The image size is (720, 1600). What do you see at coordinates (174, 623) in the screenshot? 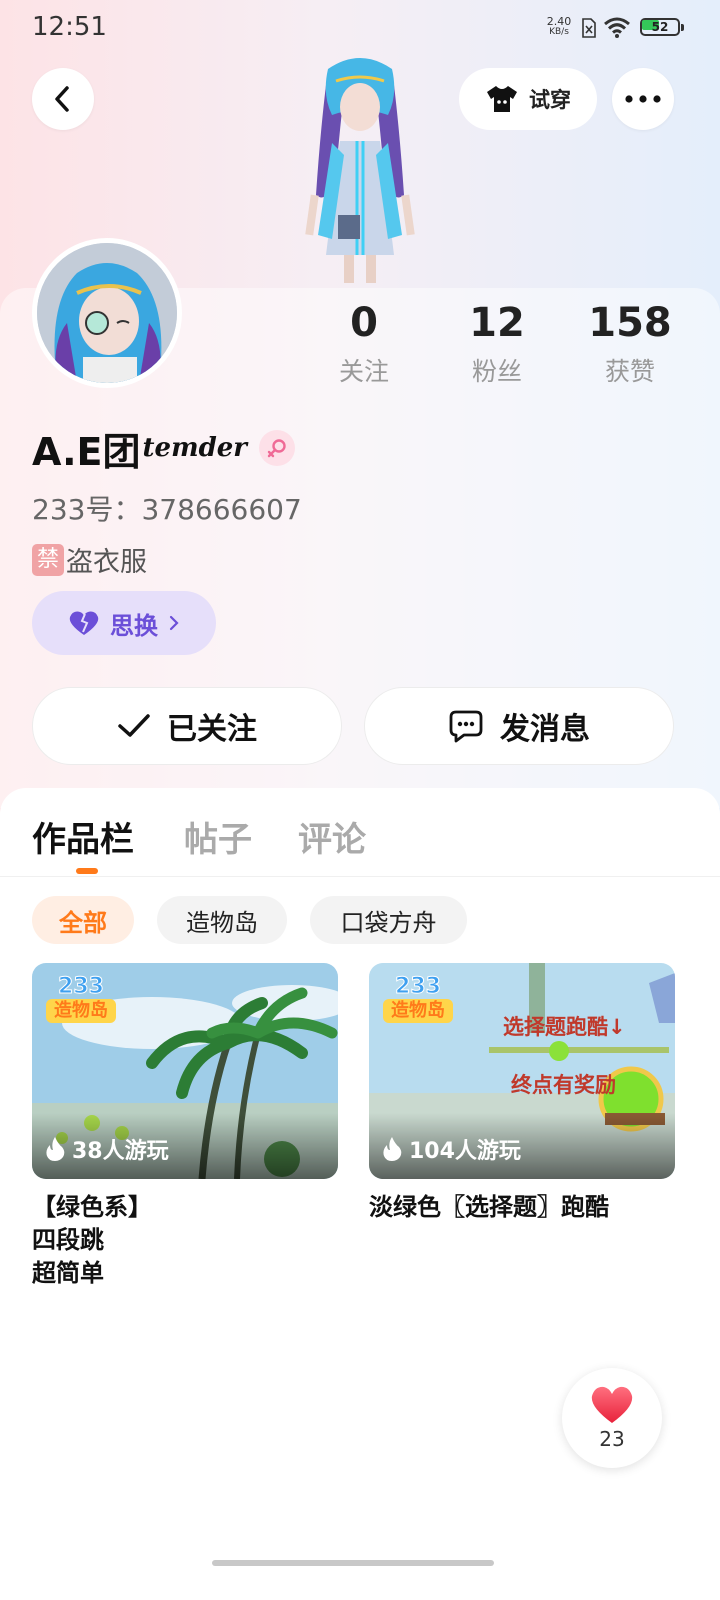
I see `chevron-right-icon` at bounding box center [174, 623].